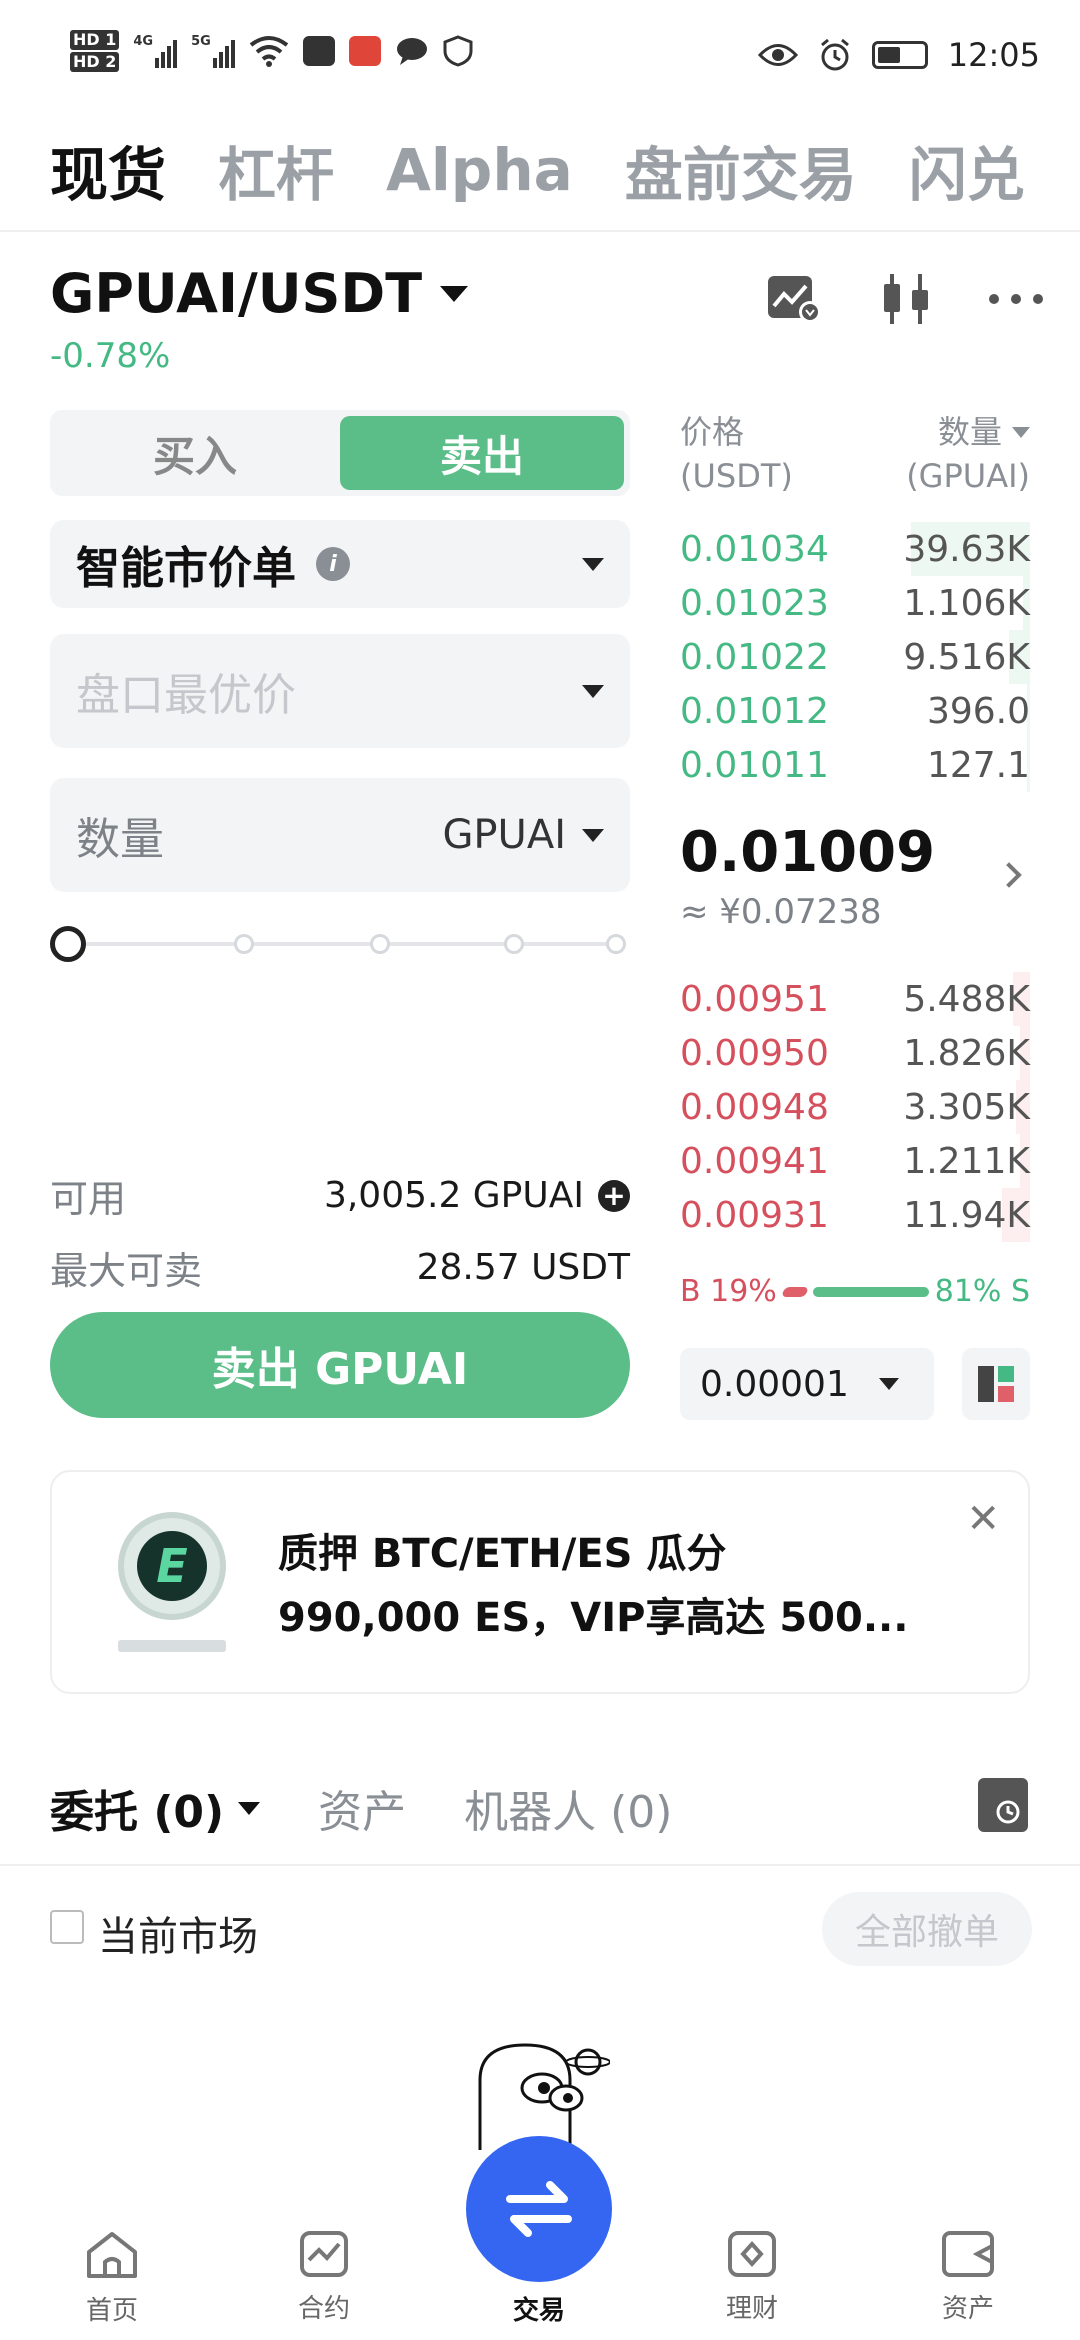 The image size is (1080, 2340). Describe the element at coordinates (276, 170) in the screenshot. I see `tab-margin: 杠杆` at that location.